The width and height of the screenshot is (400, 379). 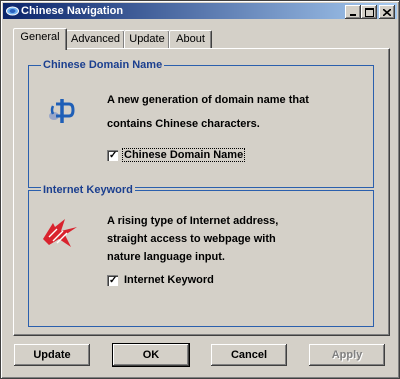 I want to click on chinese-domain-name-checkbox: ✓ Chinese Domain Name, so click(x=176, y=155).